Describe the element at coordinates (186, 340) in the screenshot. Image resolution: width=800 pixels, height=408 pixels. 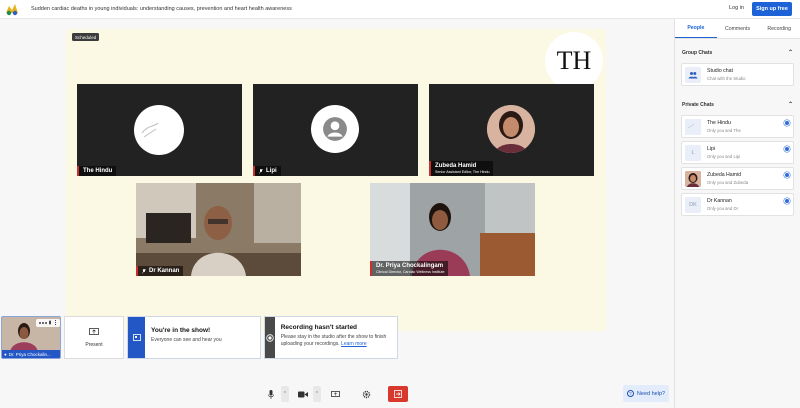
I see `in-show-body: Everyone can see and hear you` at that location.